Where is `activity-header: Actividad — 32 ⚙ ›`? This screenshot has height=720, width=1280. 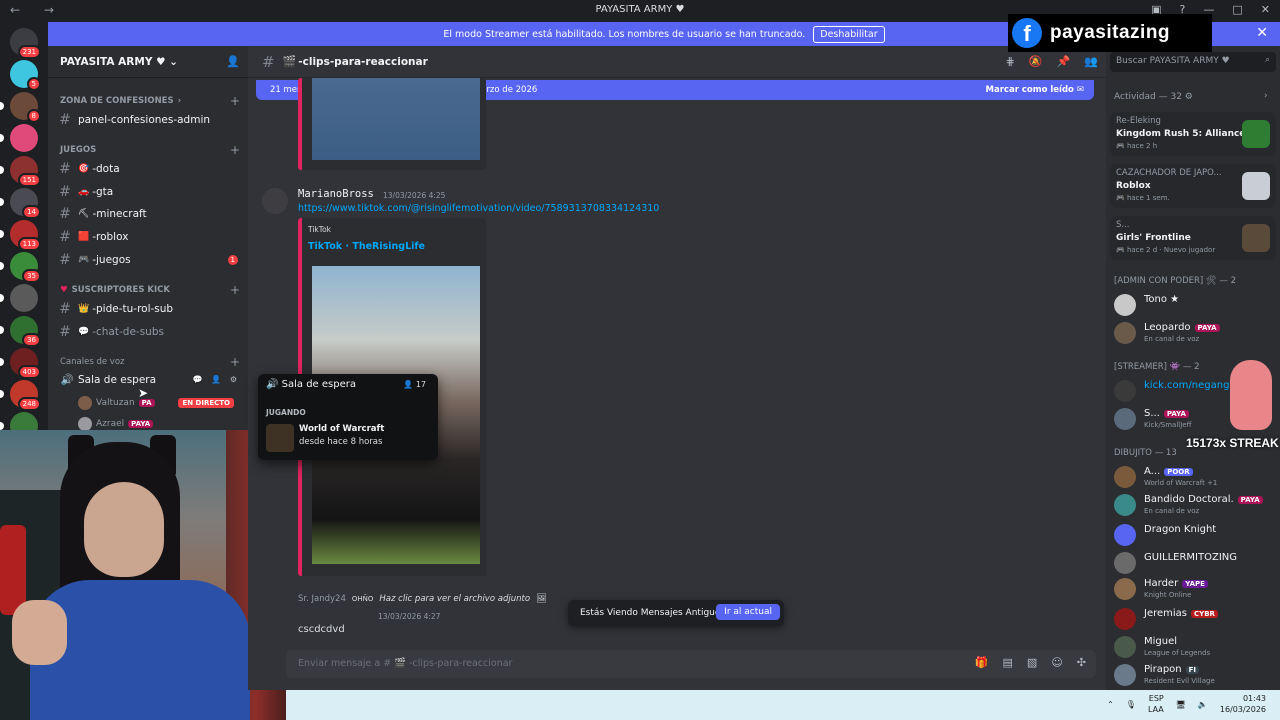
activity-header: Actividad — 32 ⚙ › is located at coordinates (1191, 96).